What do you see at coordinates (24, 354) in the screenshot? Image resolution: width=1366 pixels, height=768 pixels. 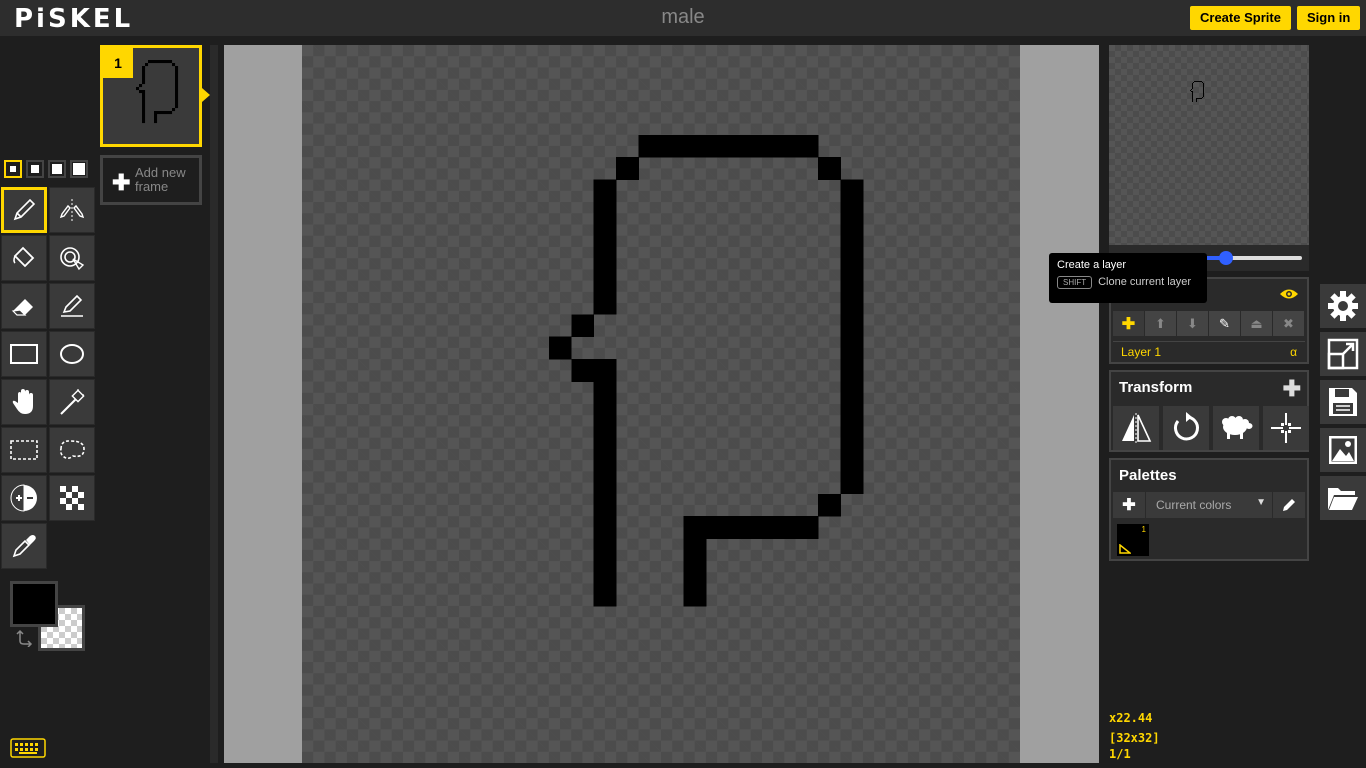 I see `rectangle-tool` at bounding box center [24, 354].